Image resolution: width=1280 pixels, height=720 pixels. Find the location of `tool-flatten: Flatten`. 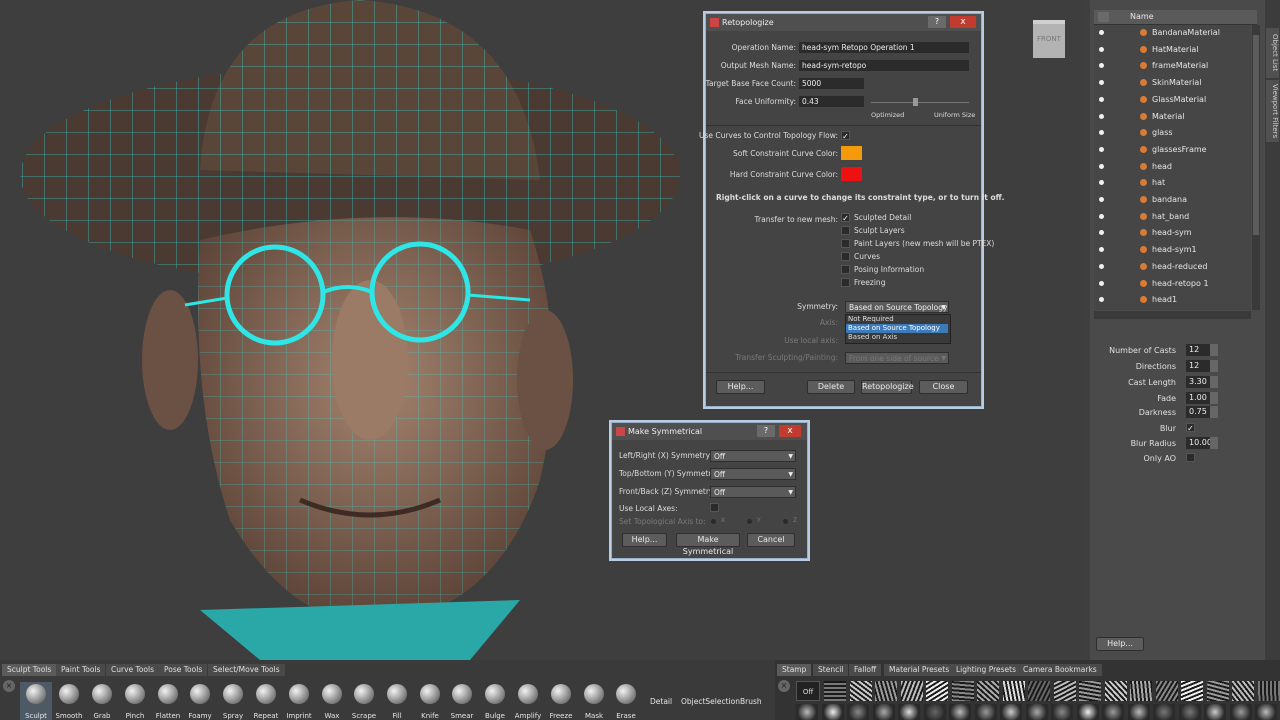

tool-flatten: Flatten is located at coordinates (168, 701).